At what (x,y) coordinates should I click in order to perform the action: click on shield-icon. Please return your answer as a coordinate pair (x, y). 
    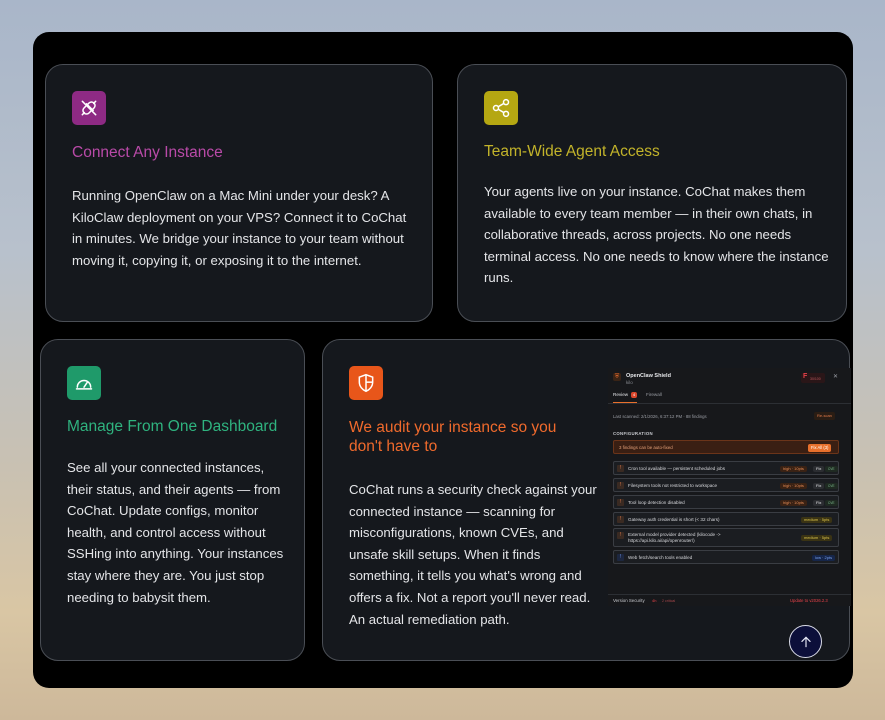
    Looking at the image, I should click on (366, 383).